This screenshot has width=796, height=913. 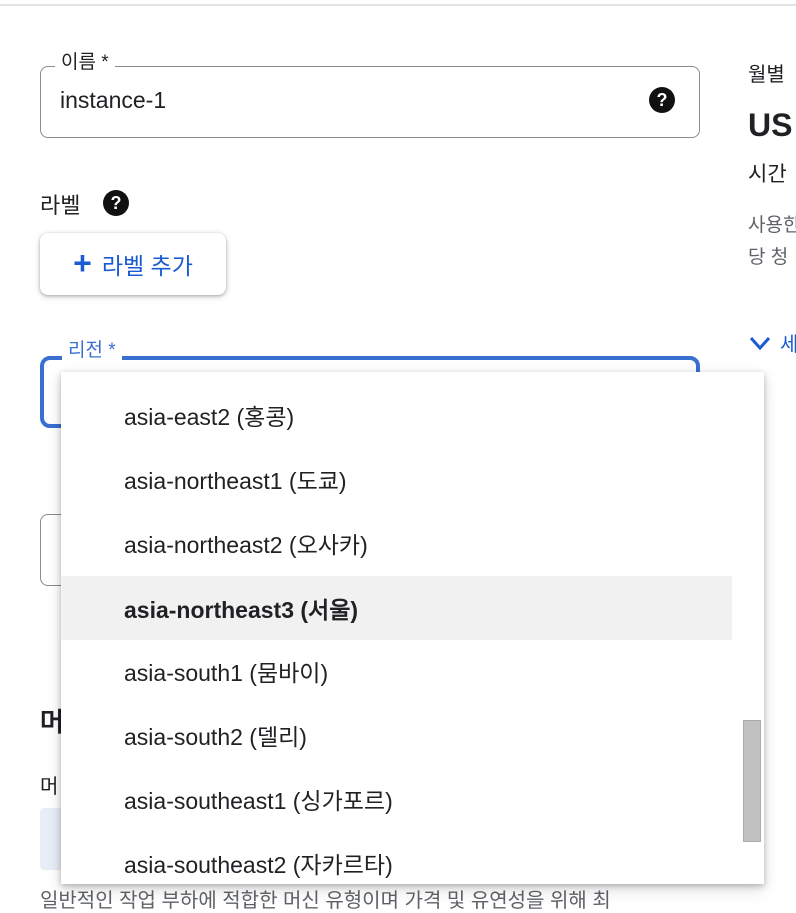 What do you see at coordinates (325, 901) in the screenshot?
I see `machine-family-description: 일반적인 작업 부하에 적합한 머신 유형이며 가격 및 유연성을 위해 최` at bounding box center [325, 901].